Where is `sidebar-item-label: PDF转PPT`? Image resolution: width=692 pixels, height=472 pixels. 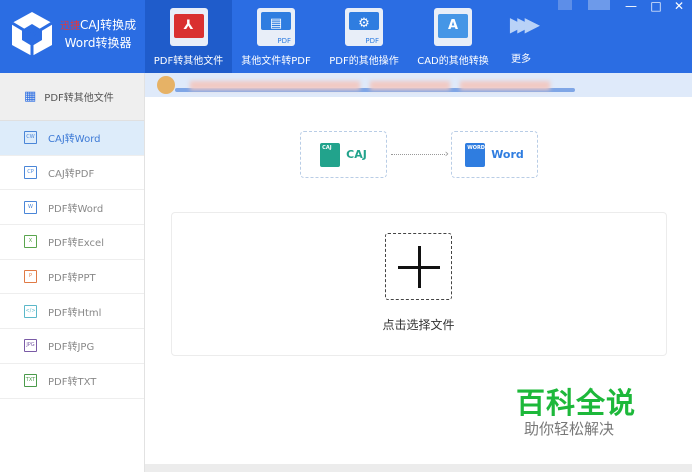 sidebar-item-label: PDF转PPT is located at coordinates (72, 279).